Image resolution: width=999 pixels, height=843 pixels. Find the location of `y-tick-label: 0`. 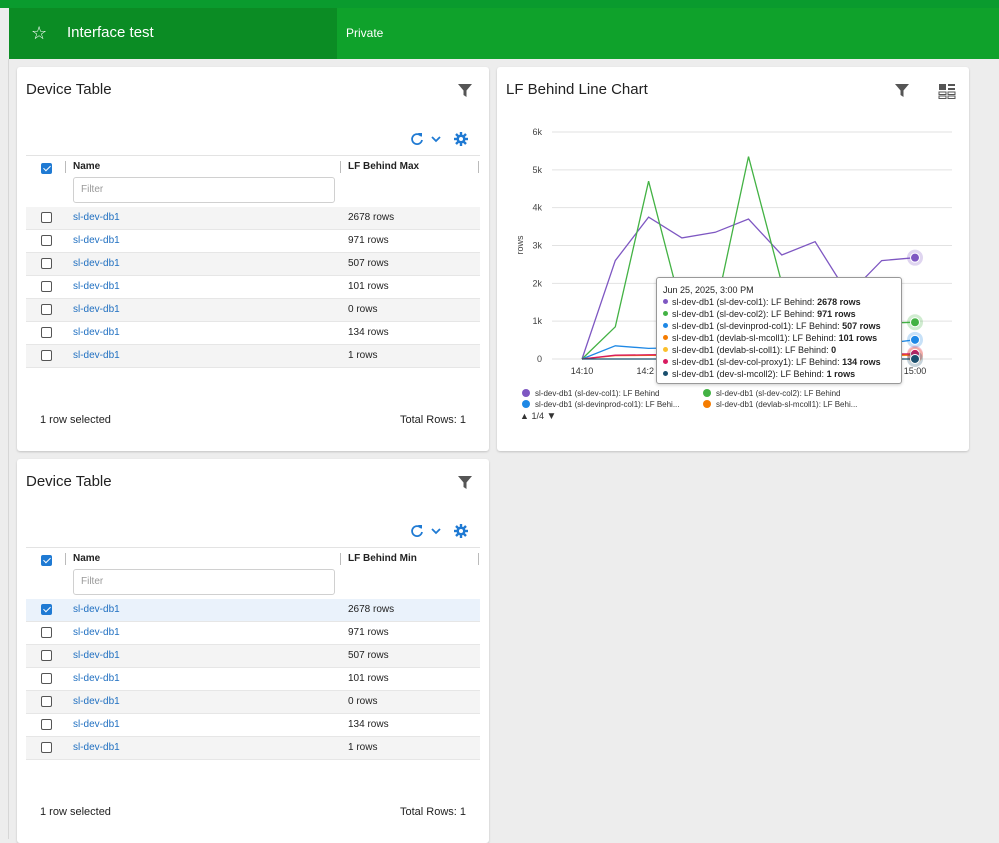

y-tick-label: 0 is located at coordinates (539, 359).